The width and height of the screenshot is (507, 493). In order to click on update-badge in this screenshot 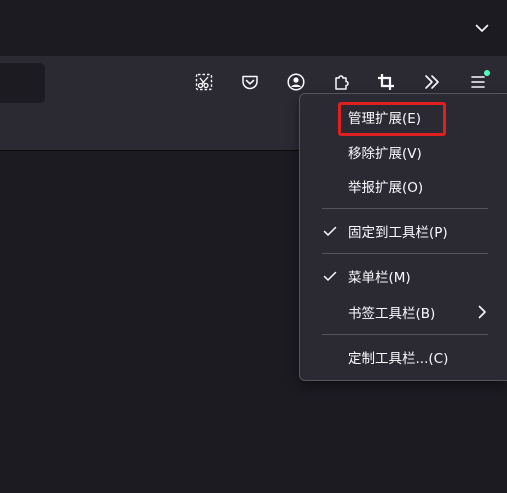, I will do `click(487, 73)`.